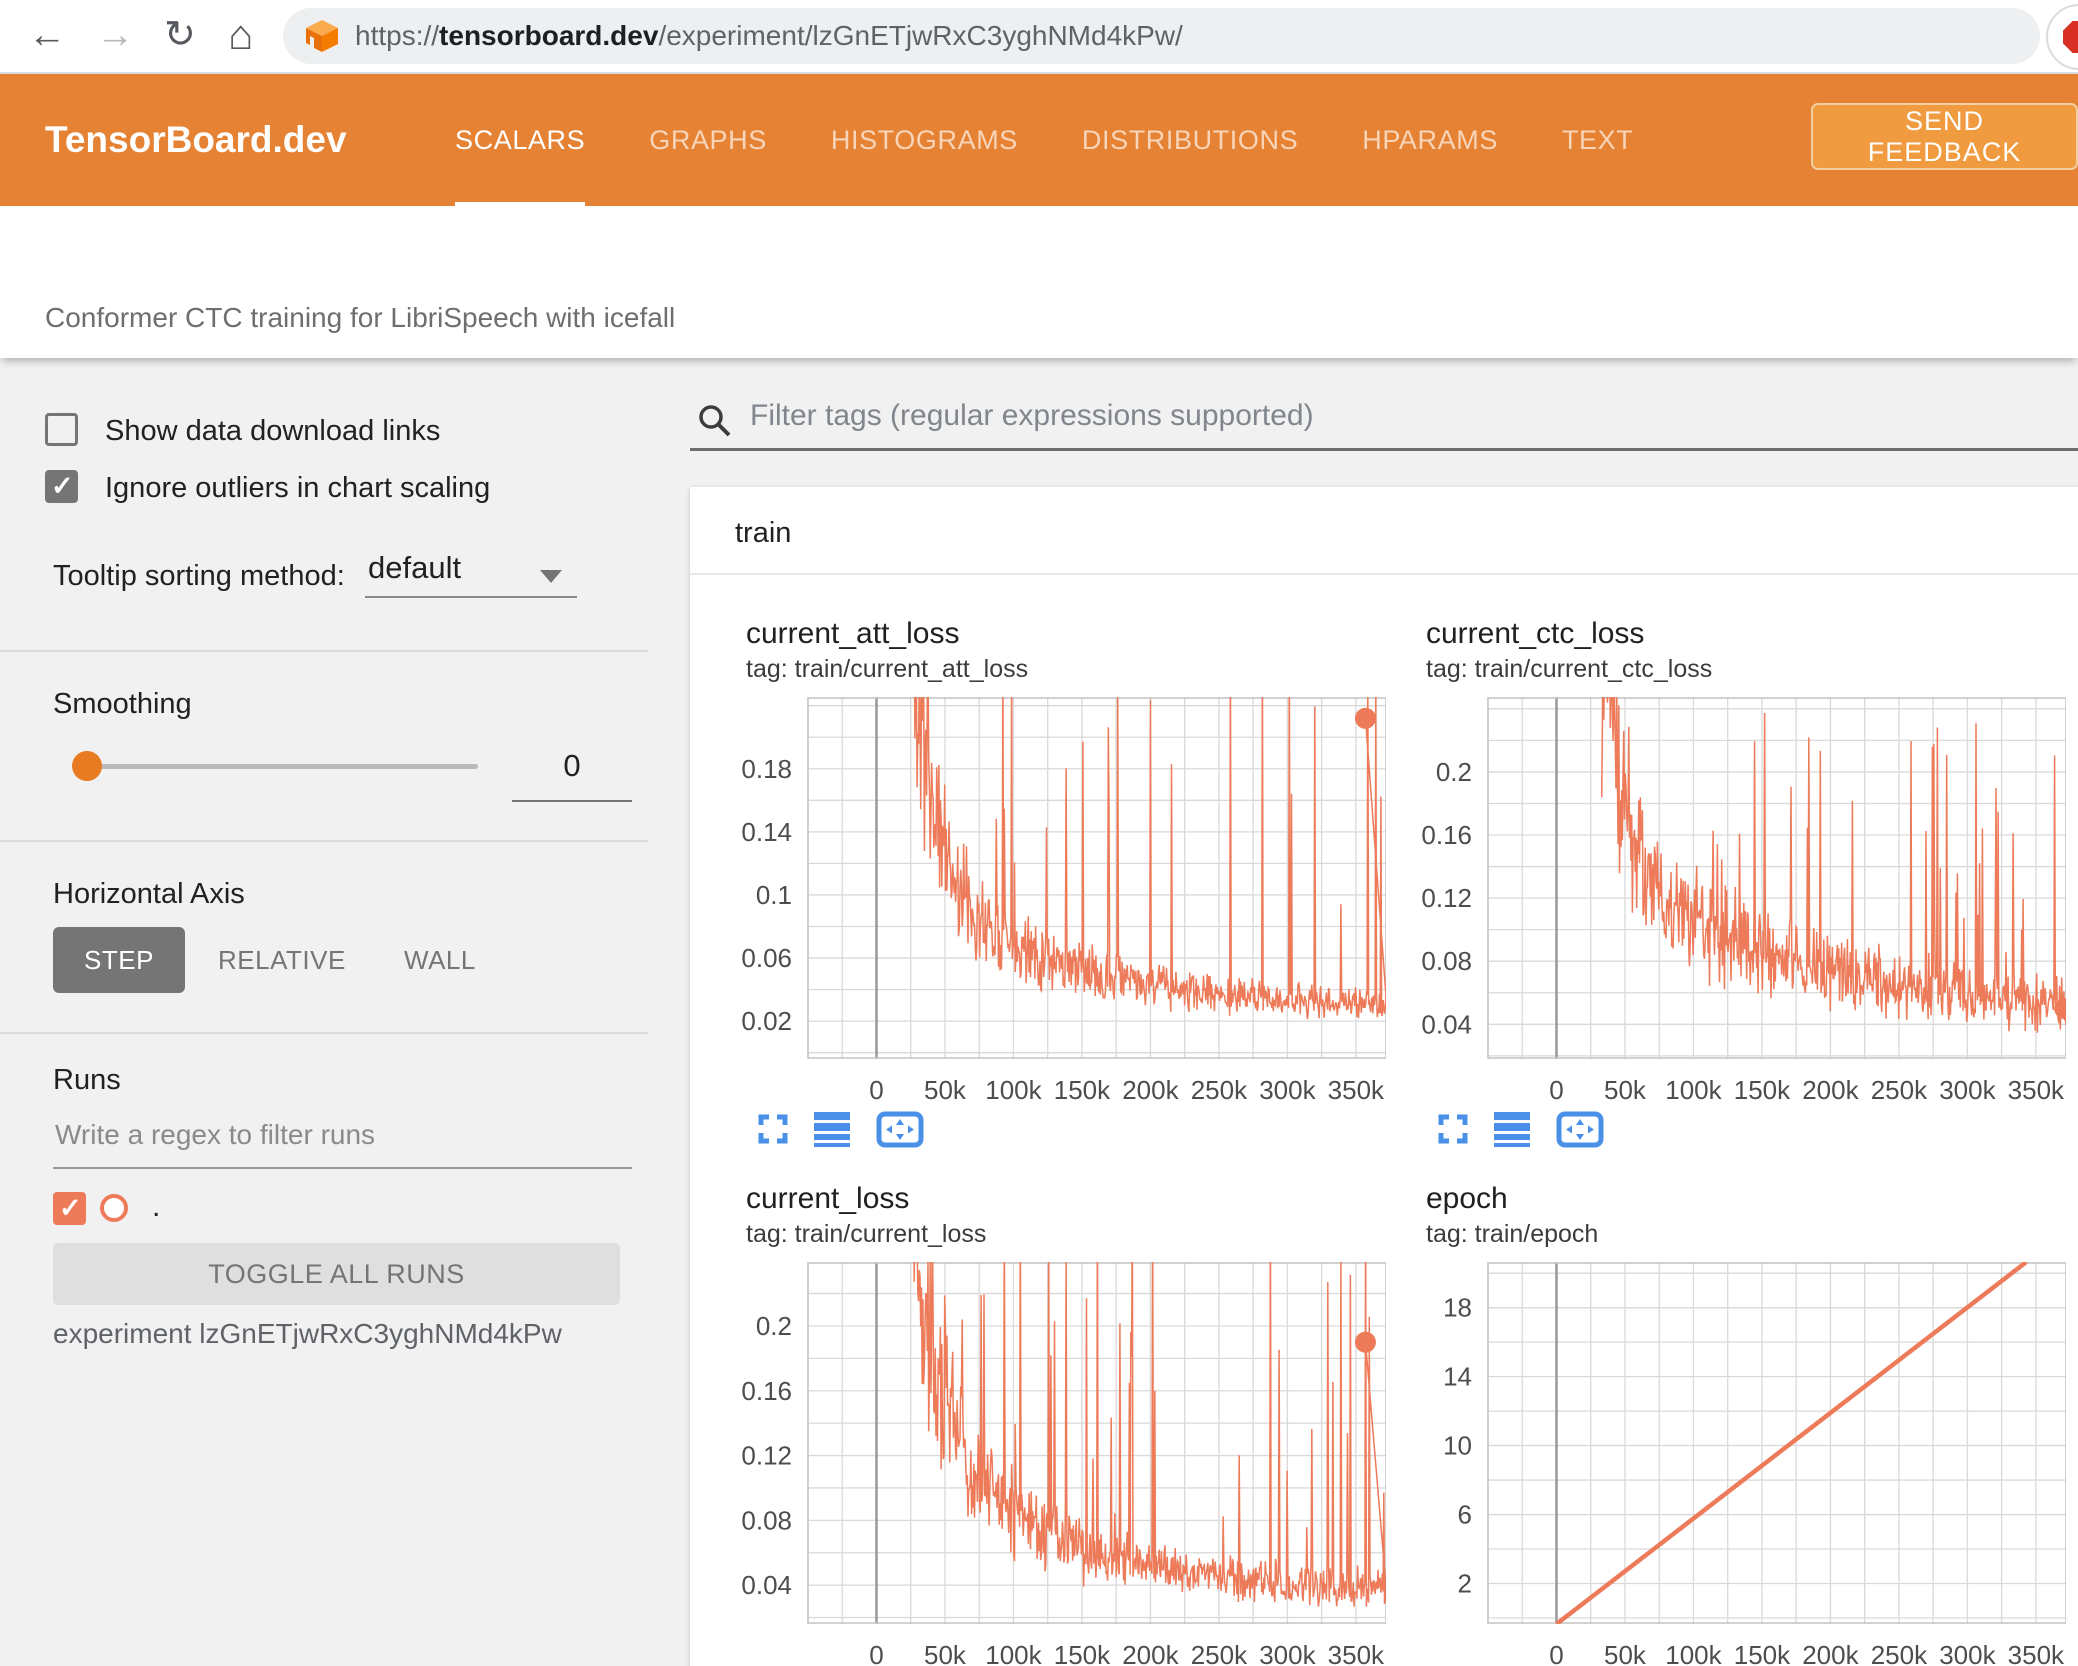  I want to click on axis-step-button: STEP, so click(119, 960).